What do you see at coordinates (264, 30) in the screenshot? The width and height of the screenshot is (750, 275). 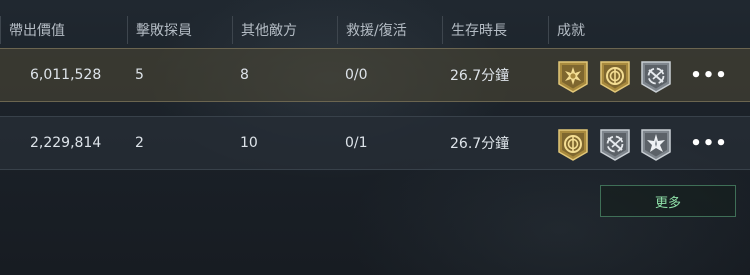 I see `column-header-other-enemies: 其他敵方` at bounding box center [264, 30].